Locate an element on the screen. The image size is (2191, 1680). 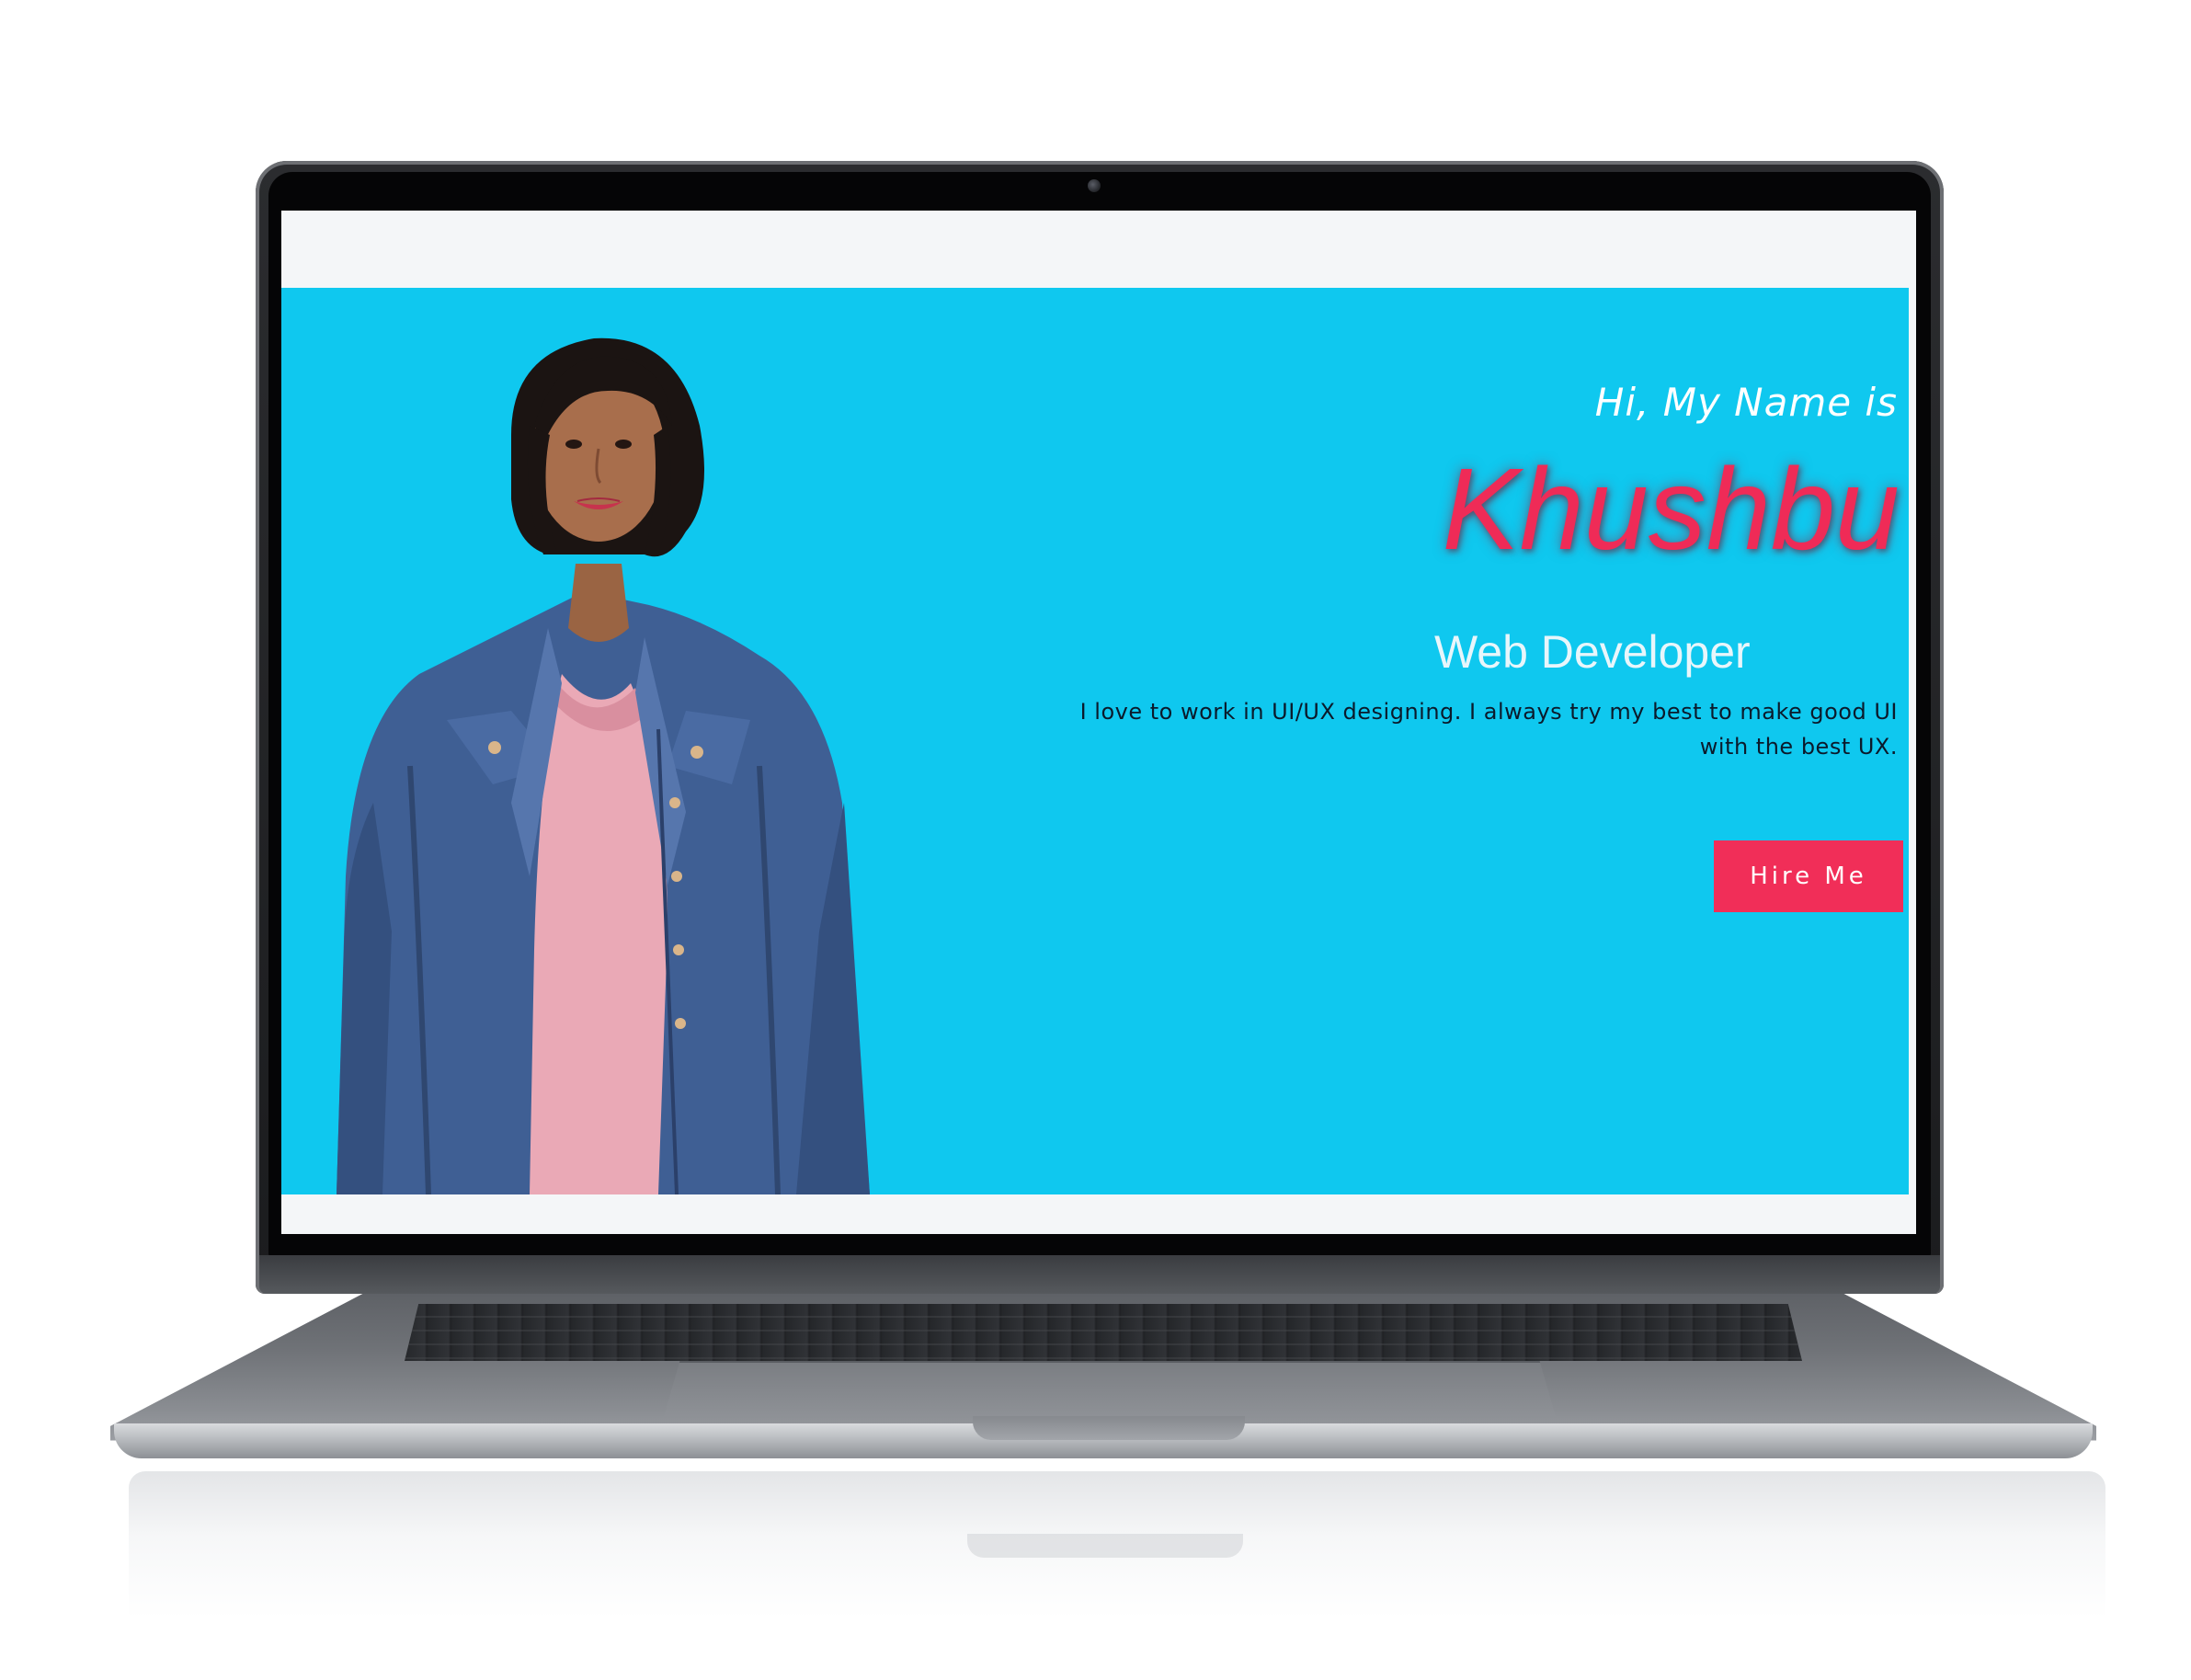
webcam-icon is located at coordinates (1094, 185).